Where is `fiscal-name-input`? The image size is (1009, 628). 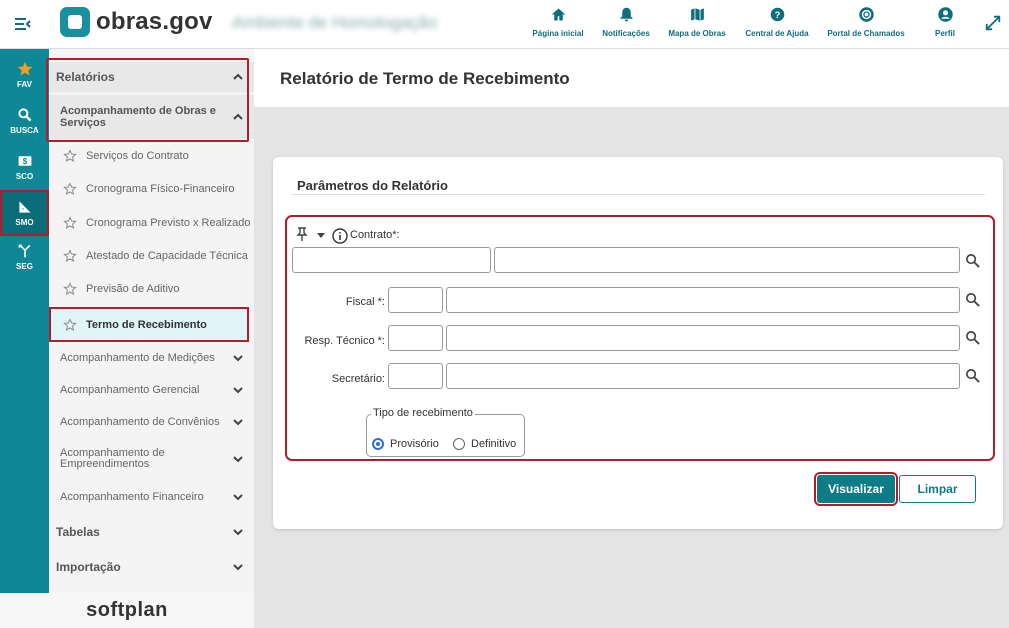
fiscal-name-input is located at coordinates (703, 300).